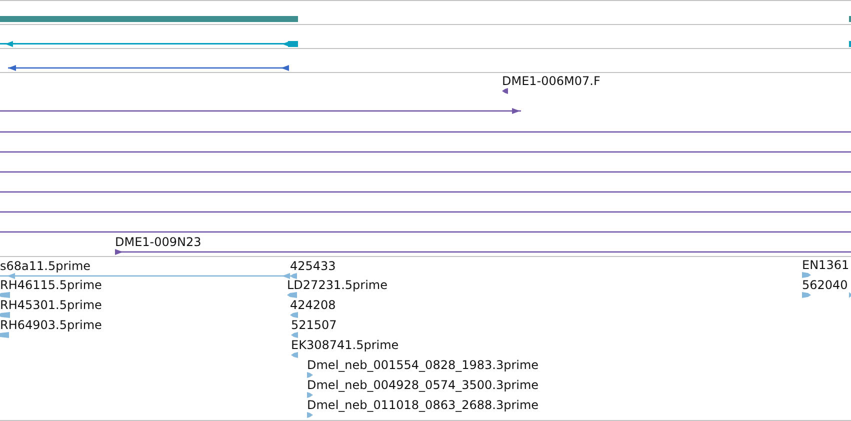 Image resolution: width=851 pixels, height=421 pixels. I want to click on feature-label: 425433, so click(313, 266).